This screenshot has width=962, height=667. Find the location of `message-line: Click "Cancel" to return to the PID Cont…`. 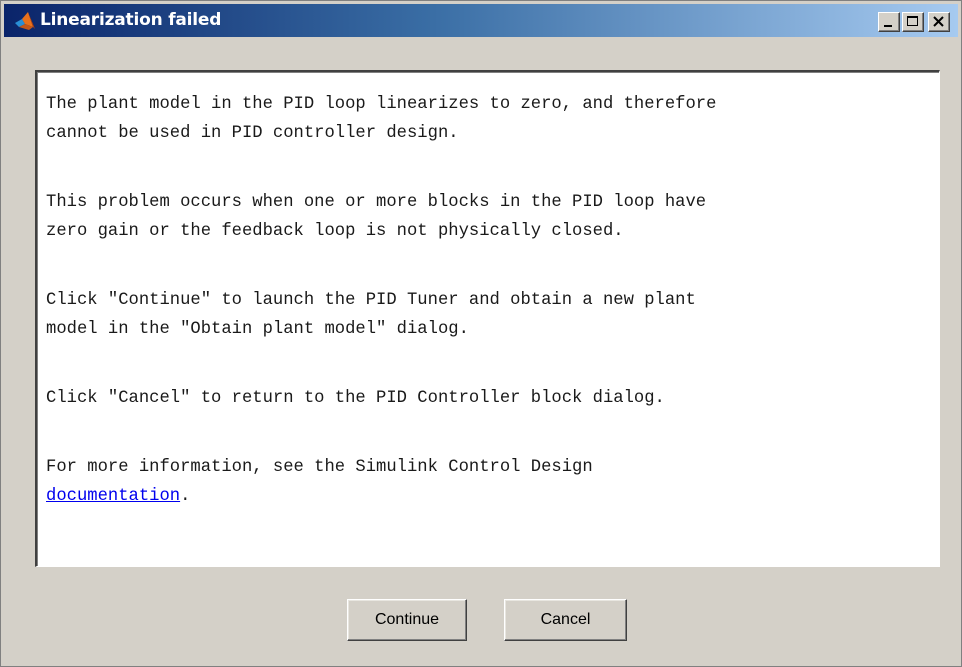

message-line: Click "Cancel" to return to the PID Cont… is located at coordinates (355, 398).